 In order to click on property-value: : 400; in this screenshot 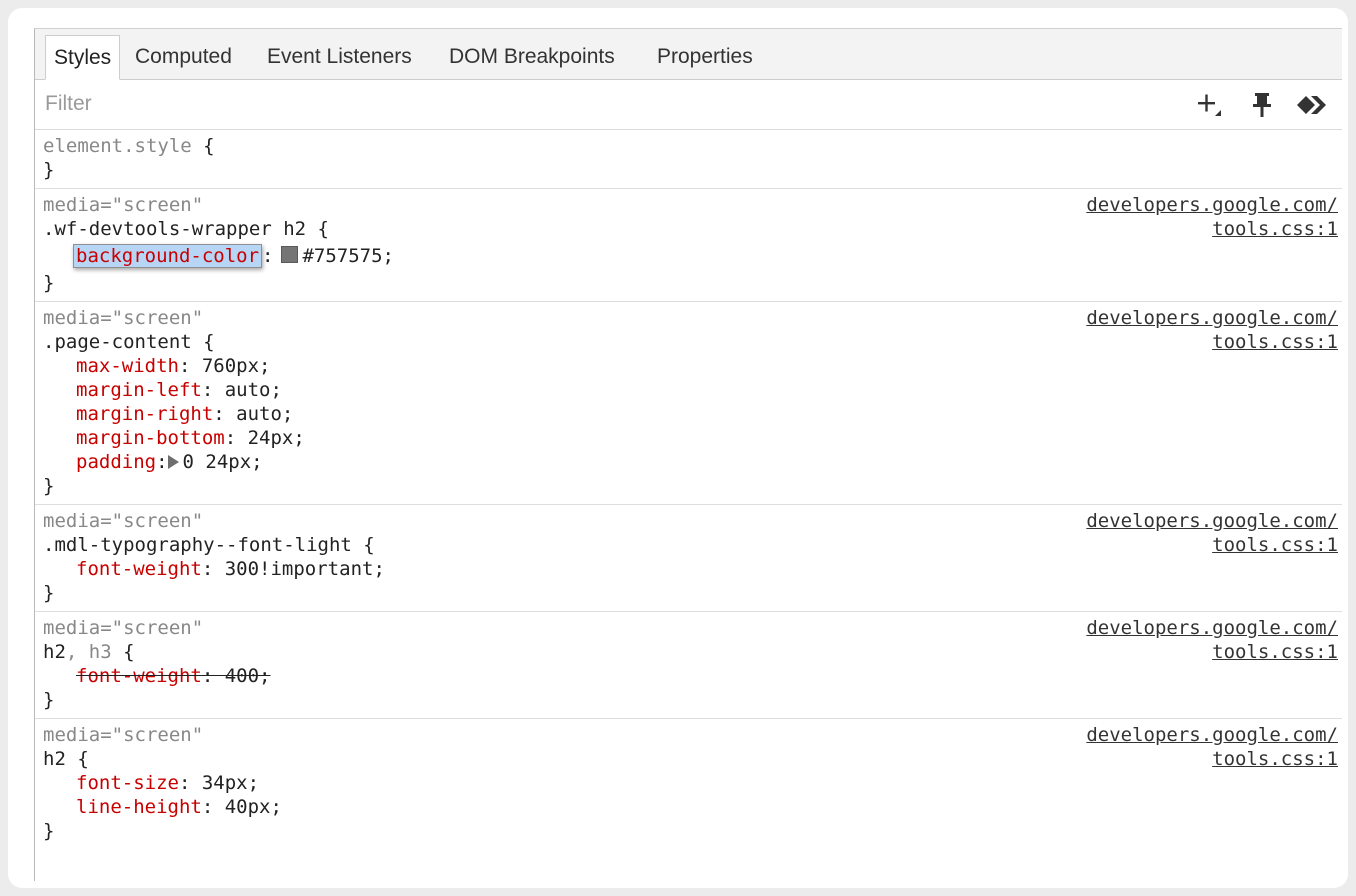, I will do `click(236, 676)`.